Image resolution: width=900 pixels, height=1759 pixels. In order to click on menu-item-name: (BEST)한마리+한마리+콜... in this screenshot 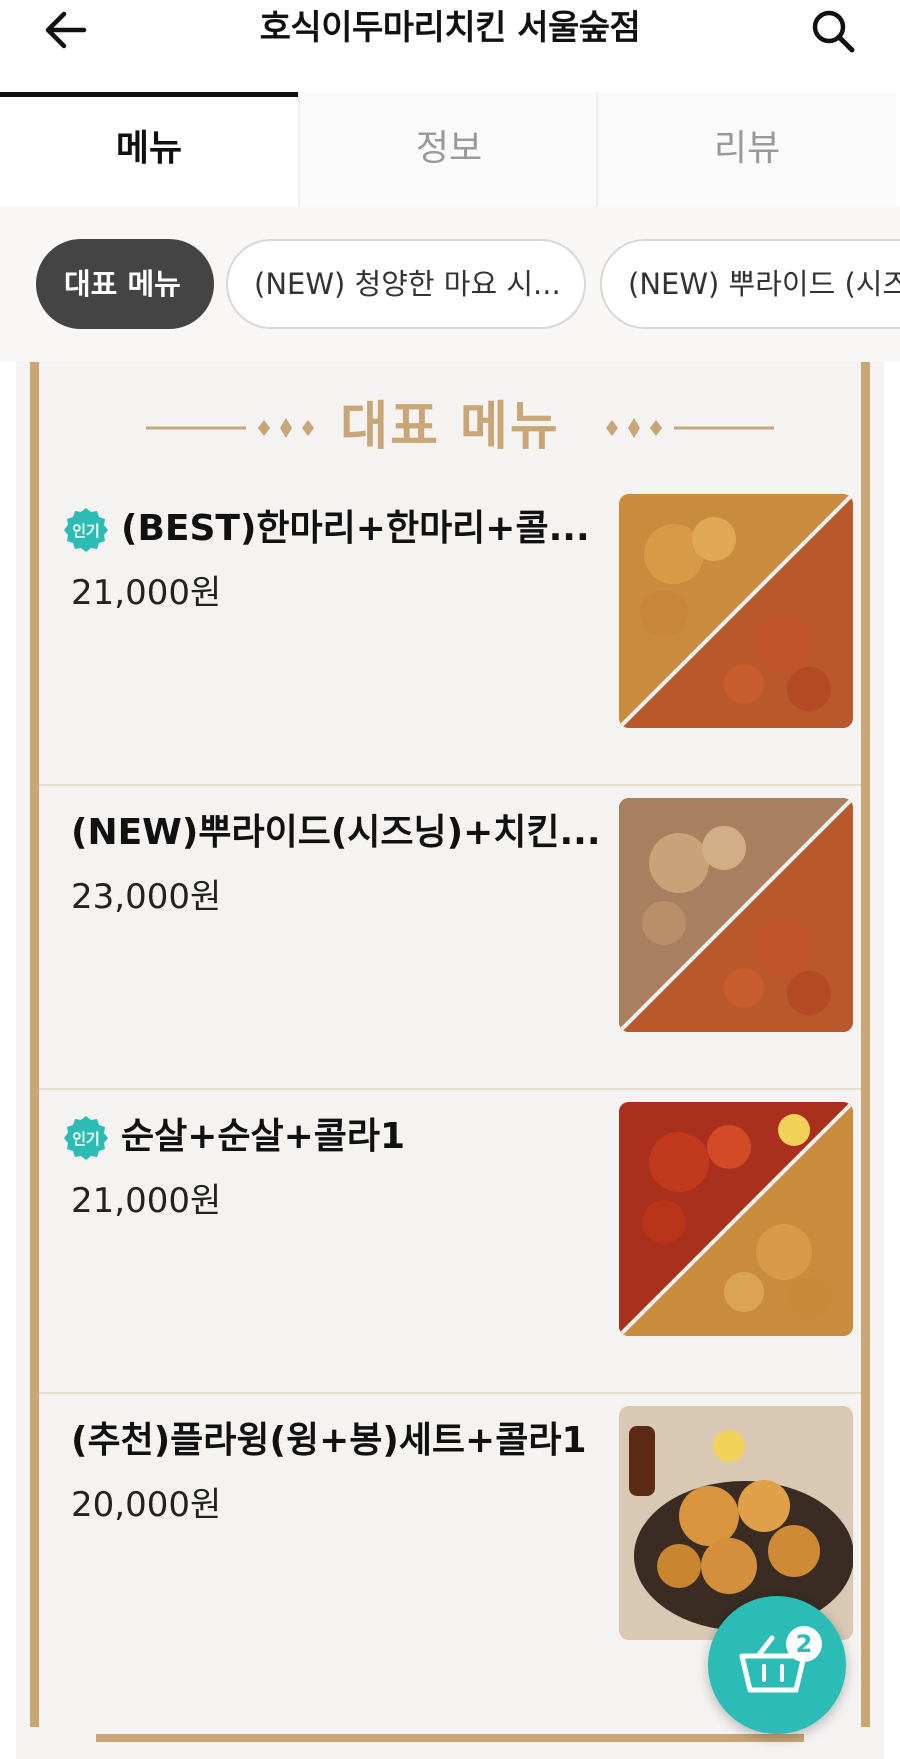, I will do `click(355, 528)`.